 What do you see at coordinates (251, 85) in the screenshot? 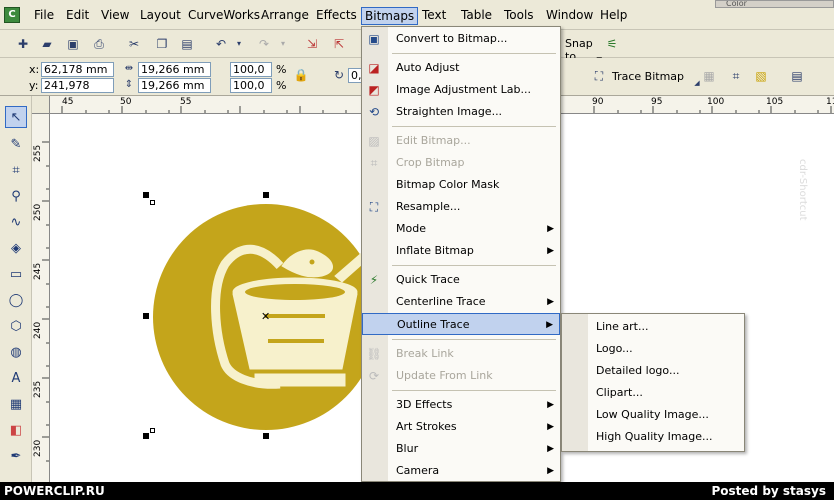
I see `scale-y-field: 100,0` at bounding box center [251, 85].